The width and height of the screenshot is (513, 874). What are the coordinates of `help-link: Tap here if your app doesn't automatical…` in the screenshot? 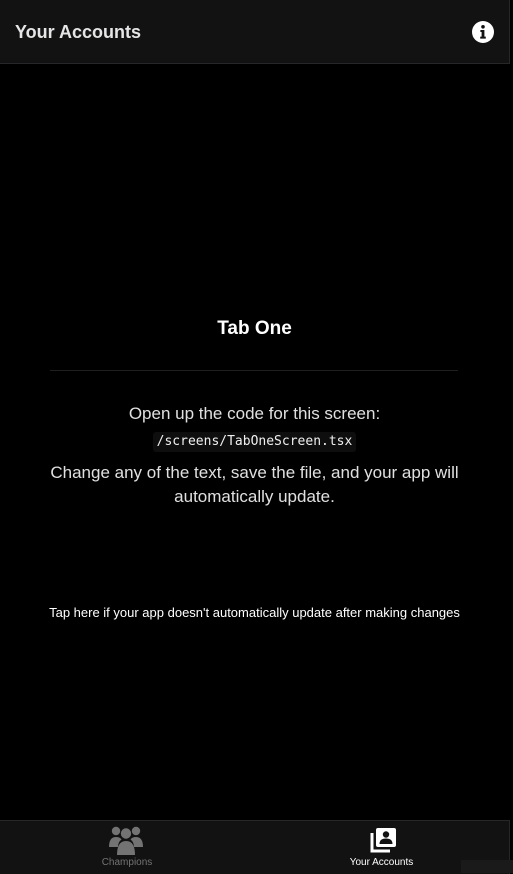 It's located at (254, 612).